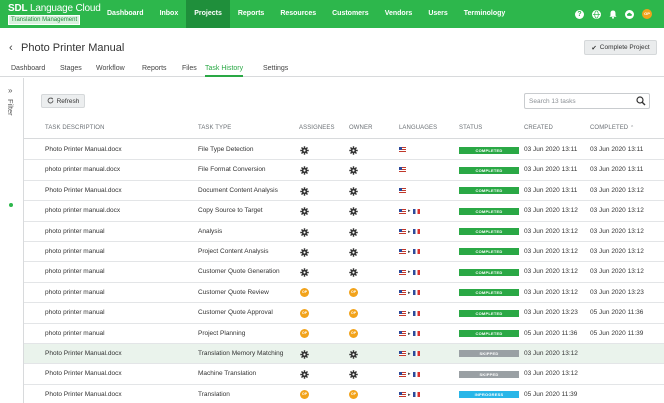 The height and width of the screenshot is (403, 664). I want to click on tab-task-history: Task History, so click(224, 68).